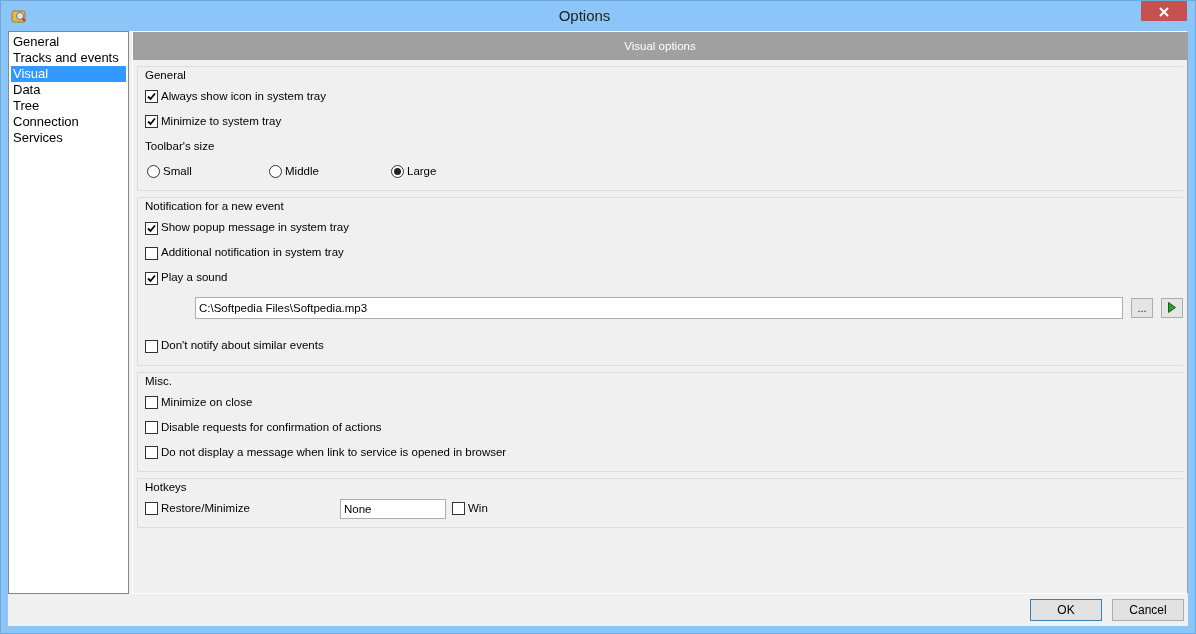 The height and width of the screenshot is (634, 1196). I want to click on play-icon, so click(1172, 307).